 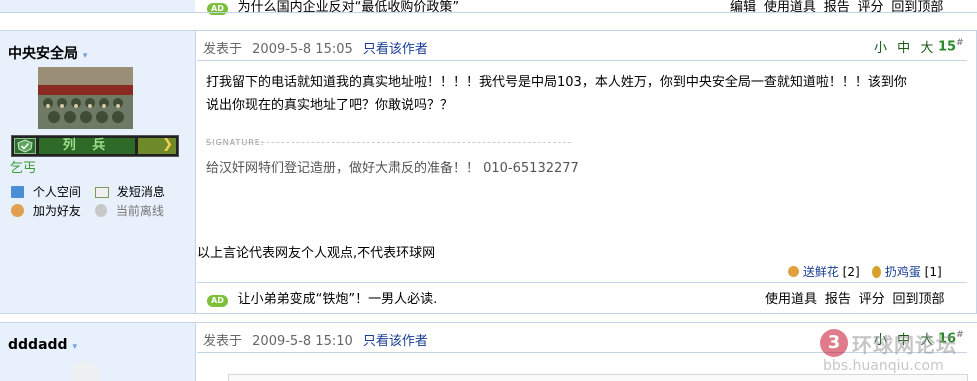 What do you see at coordinates (821, 272) in the screenshot?
I see `flower-label: 送鲜花` at bounding box center [821, 272].